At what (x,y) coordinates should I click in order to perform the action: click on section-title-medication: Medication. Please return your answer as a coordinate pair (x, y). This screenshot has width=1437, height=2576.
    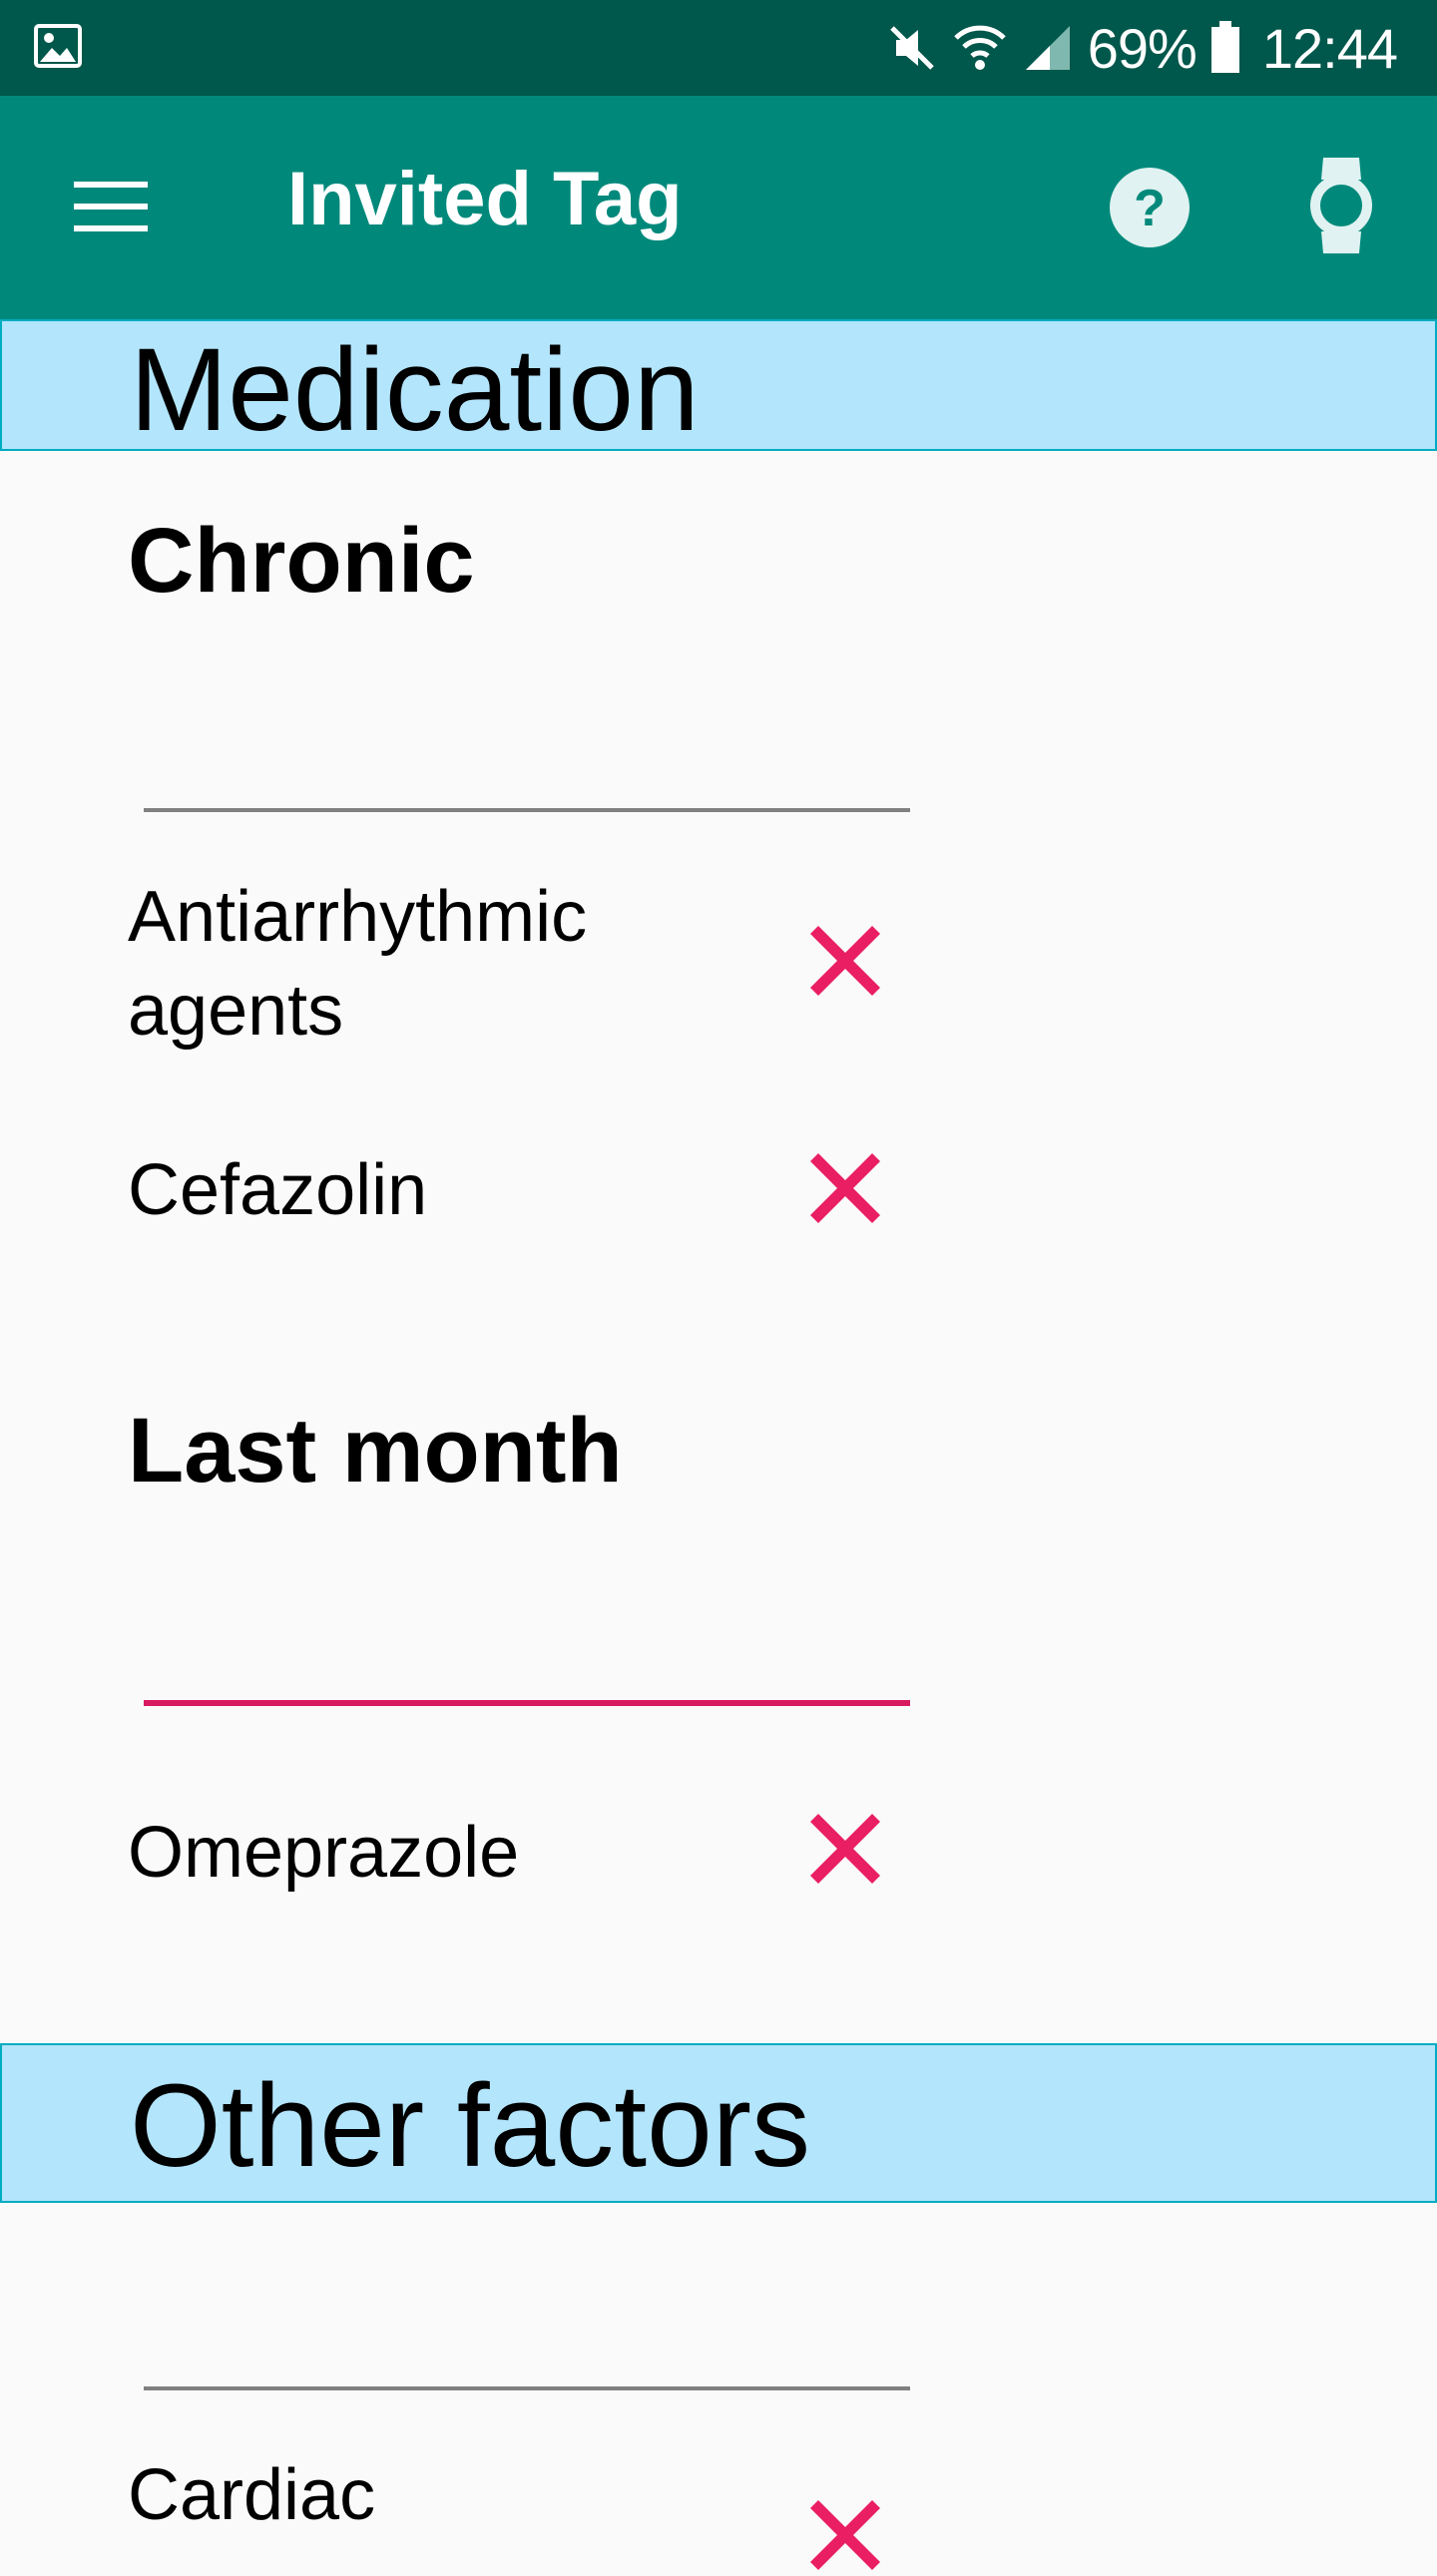
    Looking at the image, I should click on (415, 390).